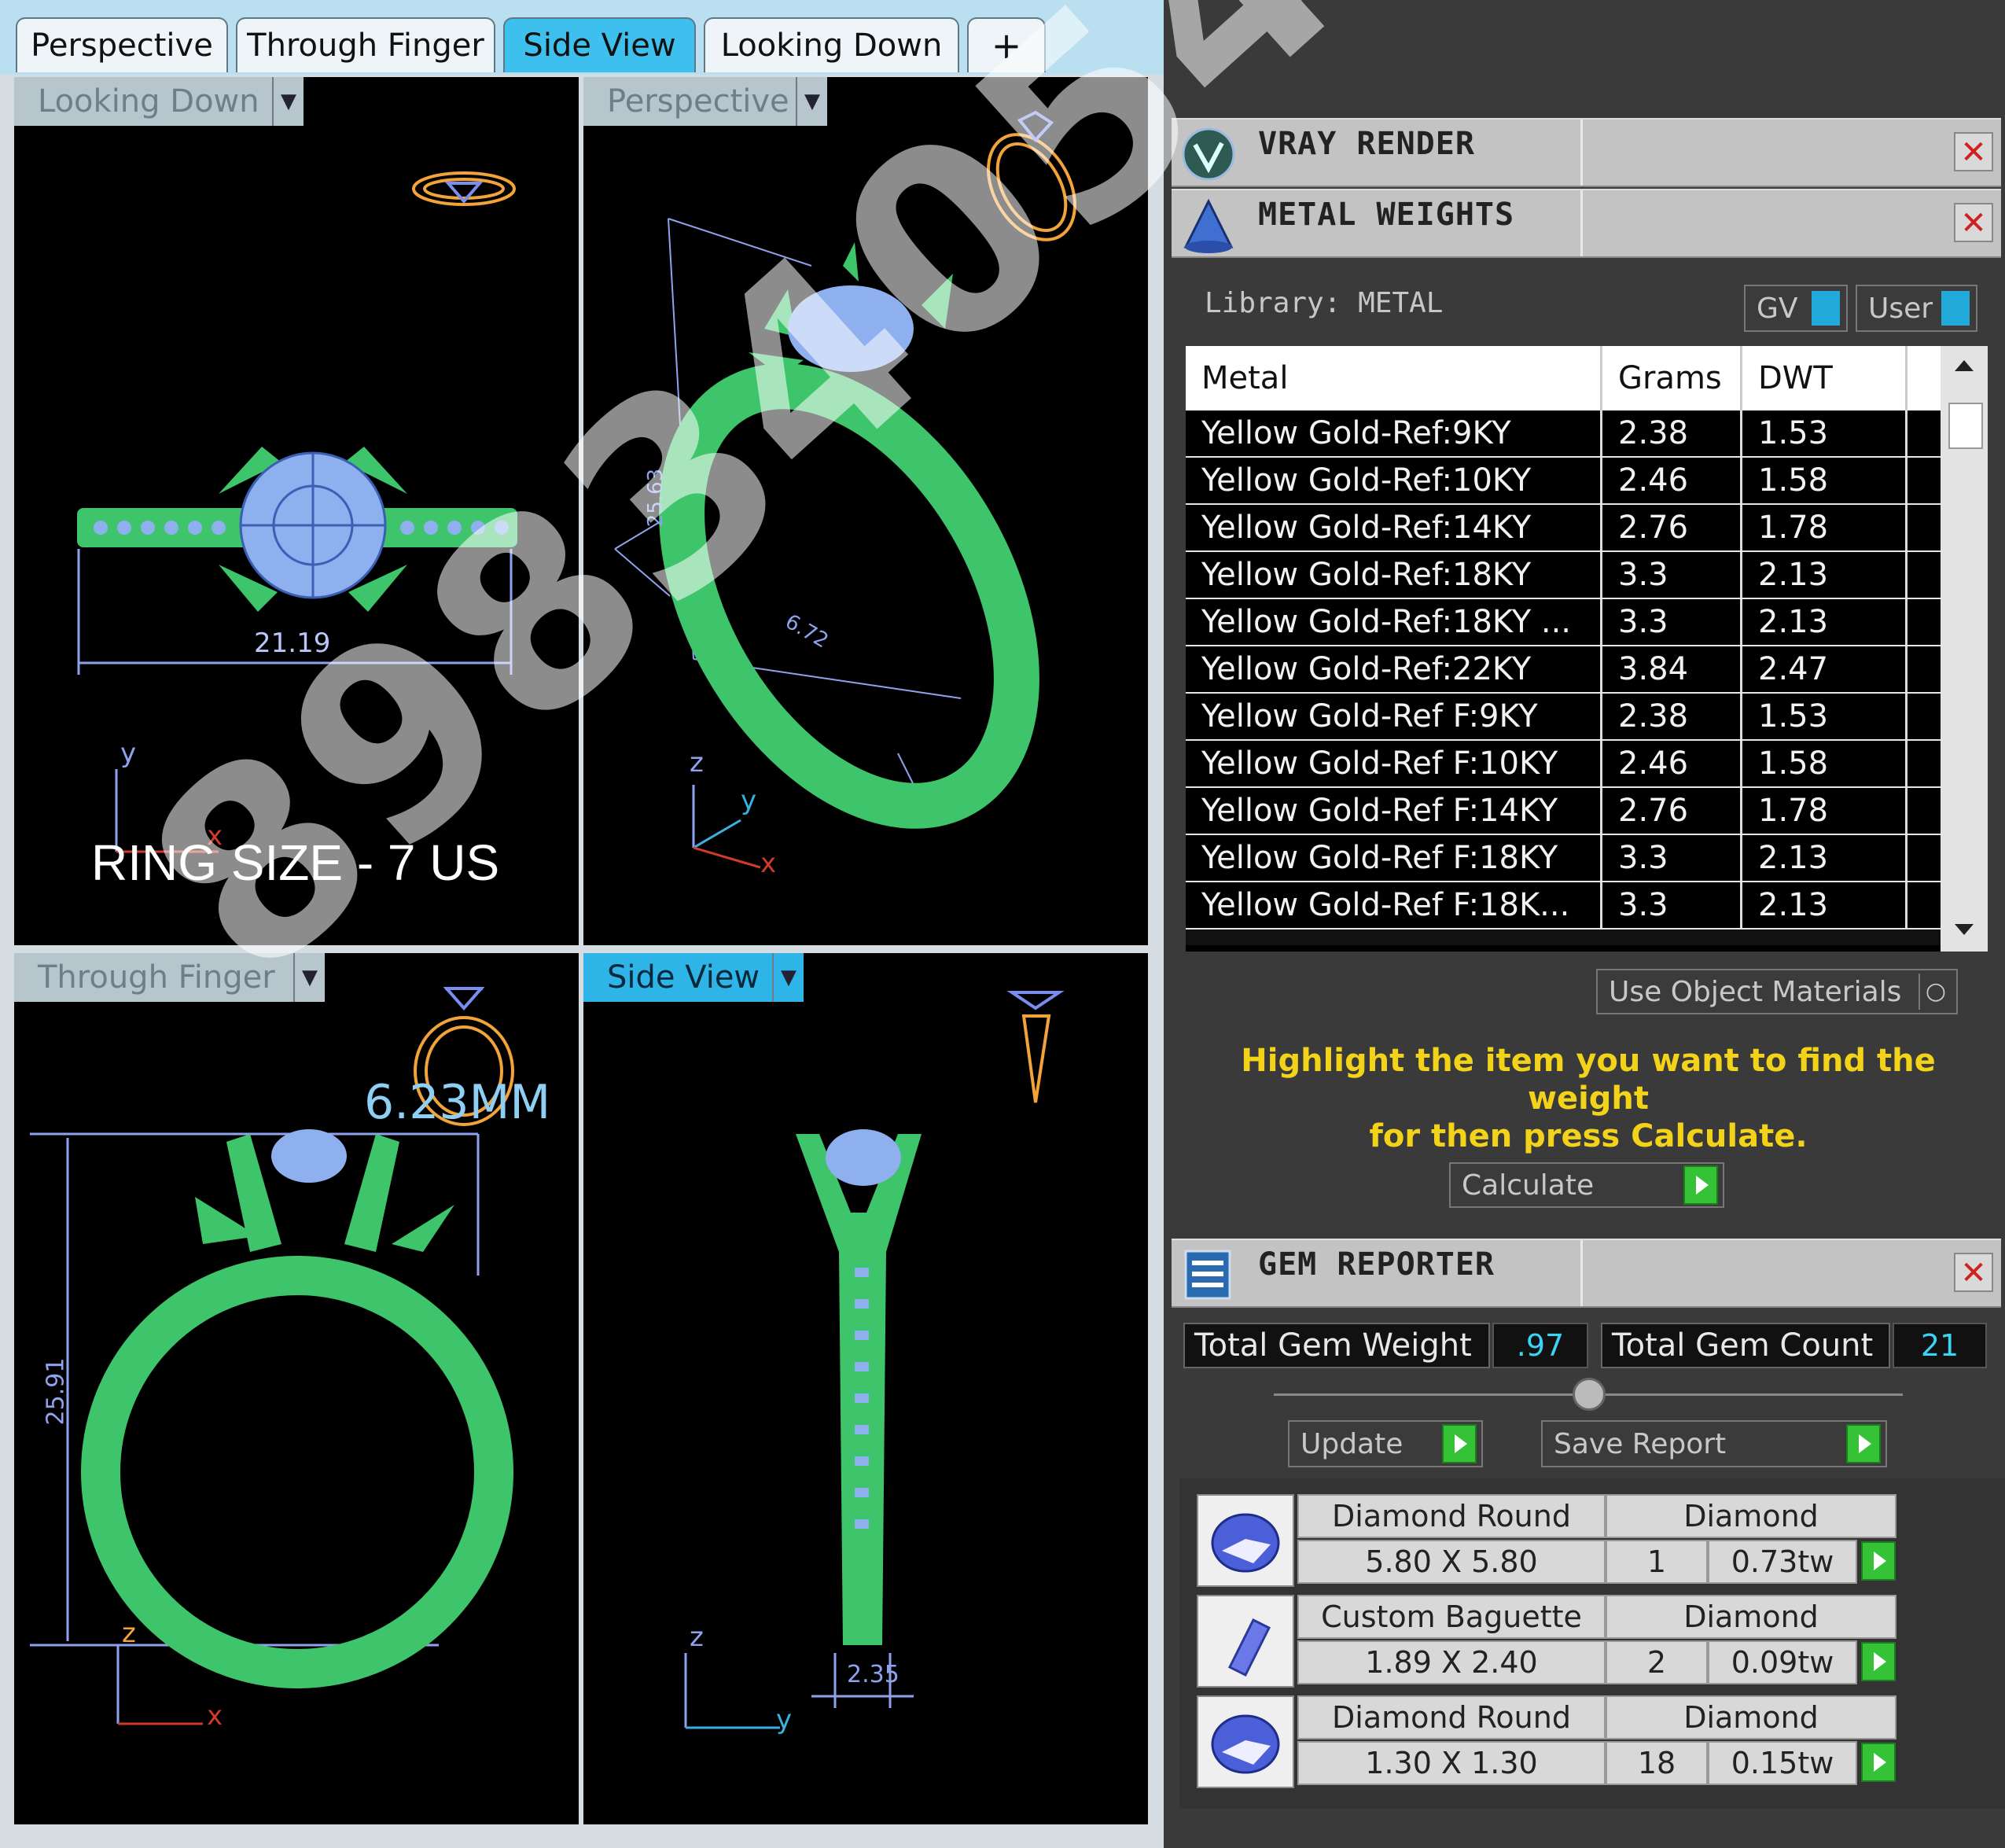 Image resolution: width=2005 pixels, height=1848 pixels. I want to click on table-row: Yellow Gold-Ref F:14KY 2.76 1.78, so click(1563, 811).